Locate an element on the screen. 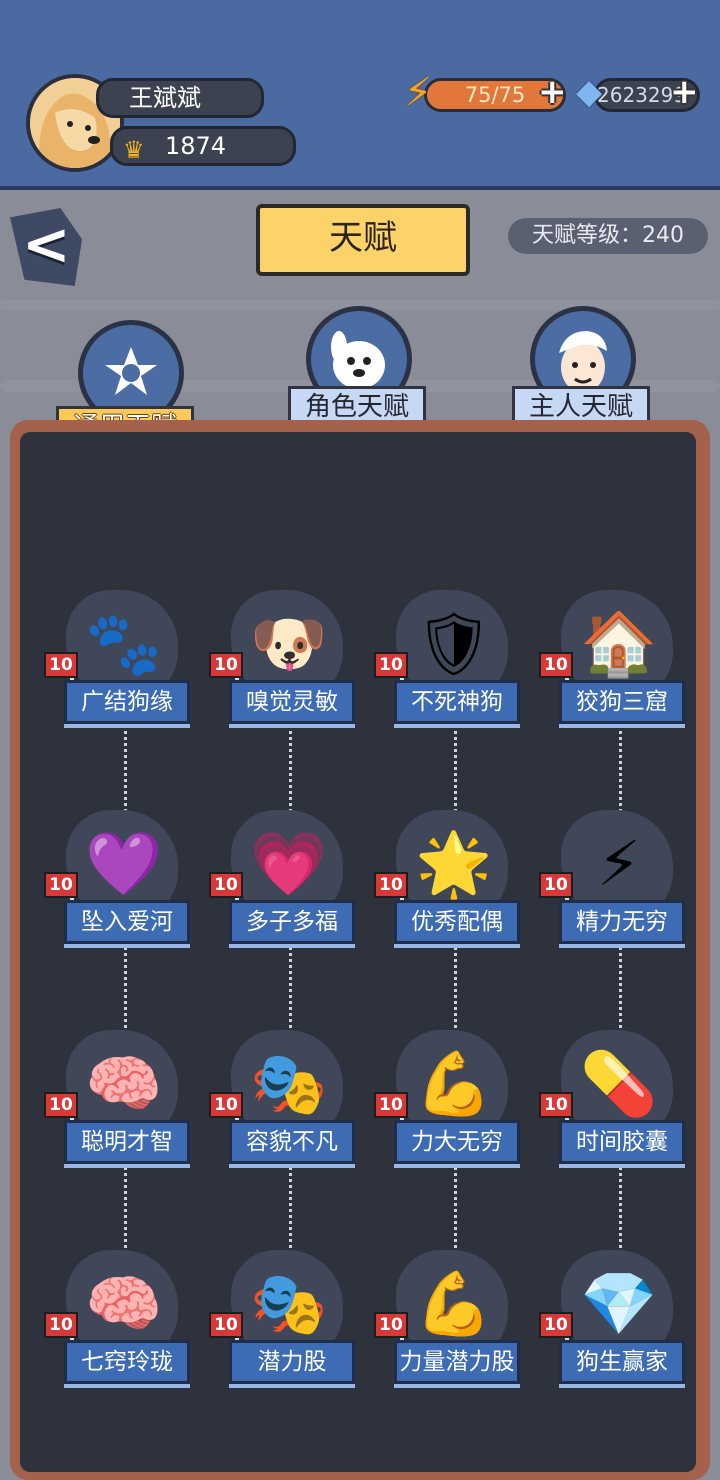  talent-name: 聪明才智 is located at coordinates (127, 1142).